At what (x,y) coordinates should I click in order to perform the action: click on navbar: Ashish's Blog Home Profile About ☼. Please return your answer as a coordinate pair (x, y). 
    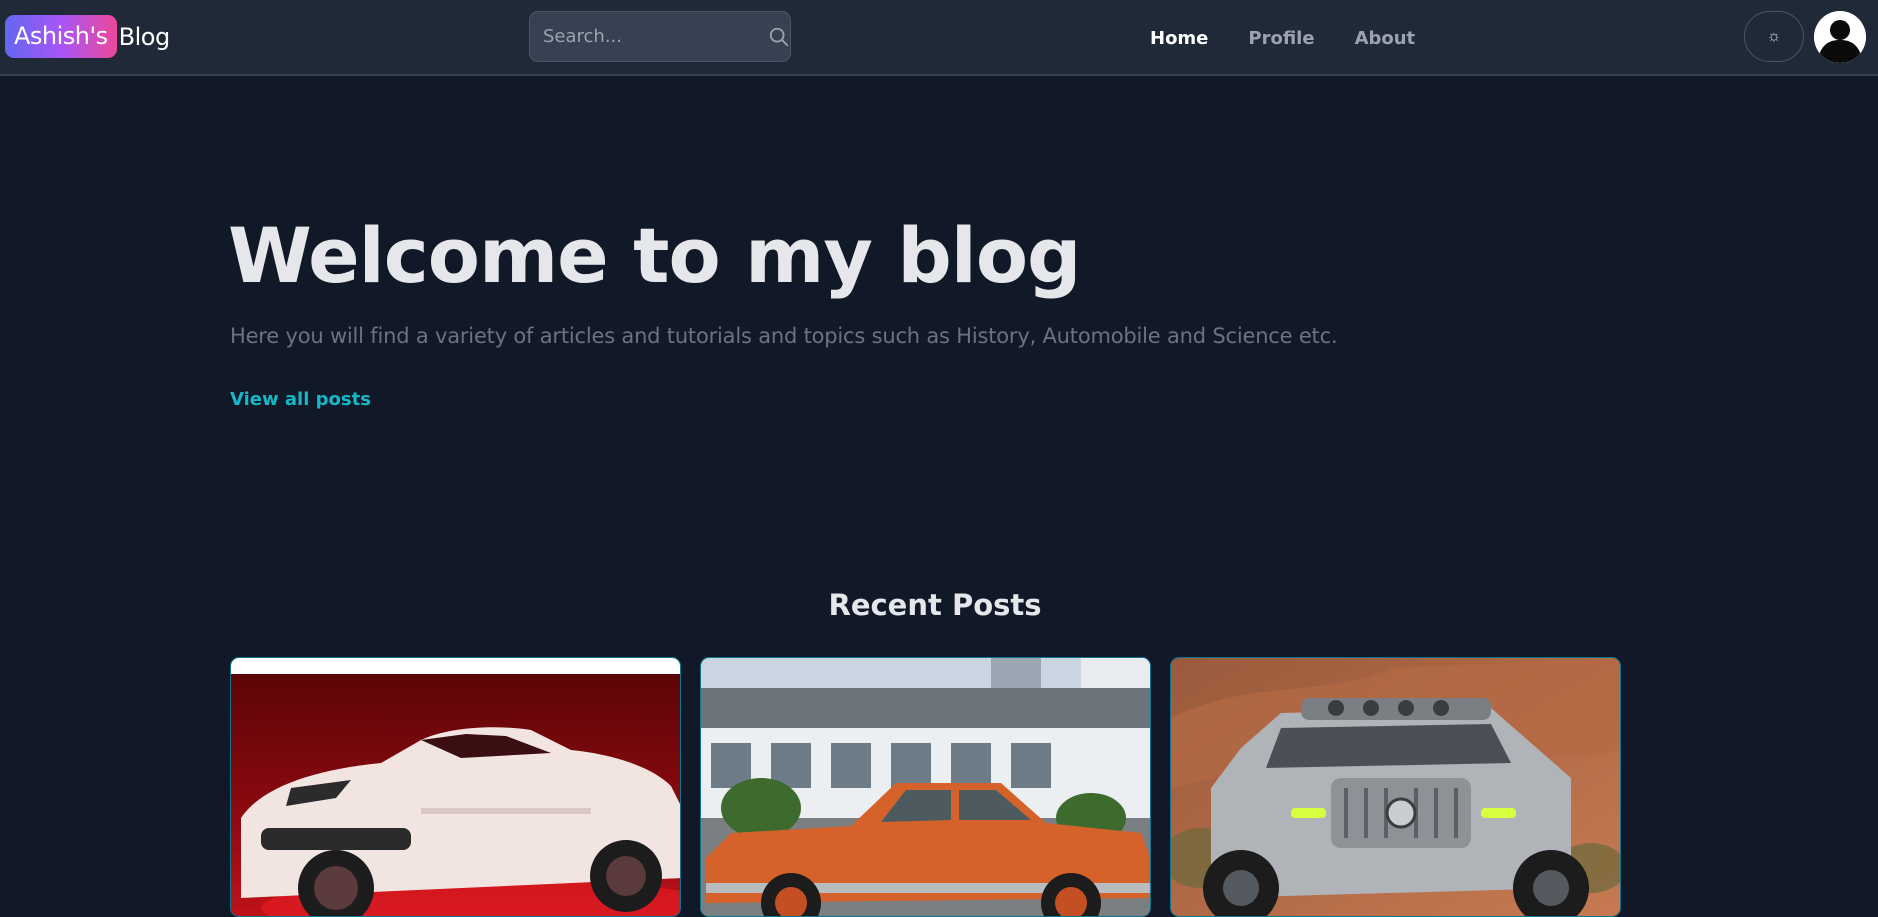
    Looking at the image, I should click on (939, 38).